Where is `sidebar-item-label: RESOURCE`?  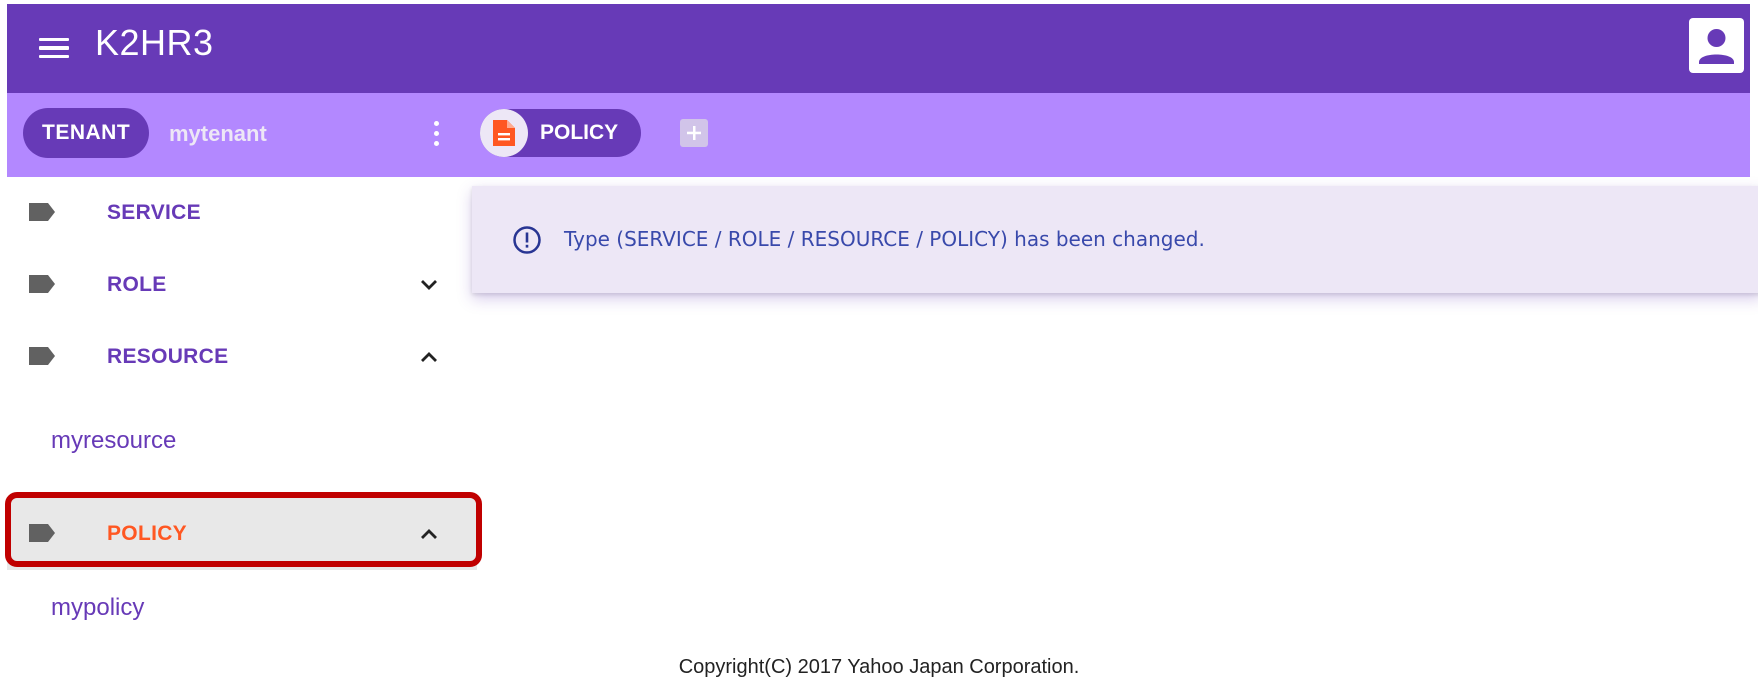 sidebar-item-label: RESOURCE is located at coordinates (168, 356).